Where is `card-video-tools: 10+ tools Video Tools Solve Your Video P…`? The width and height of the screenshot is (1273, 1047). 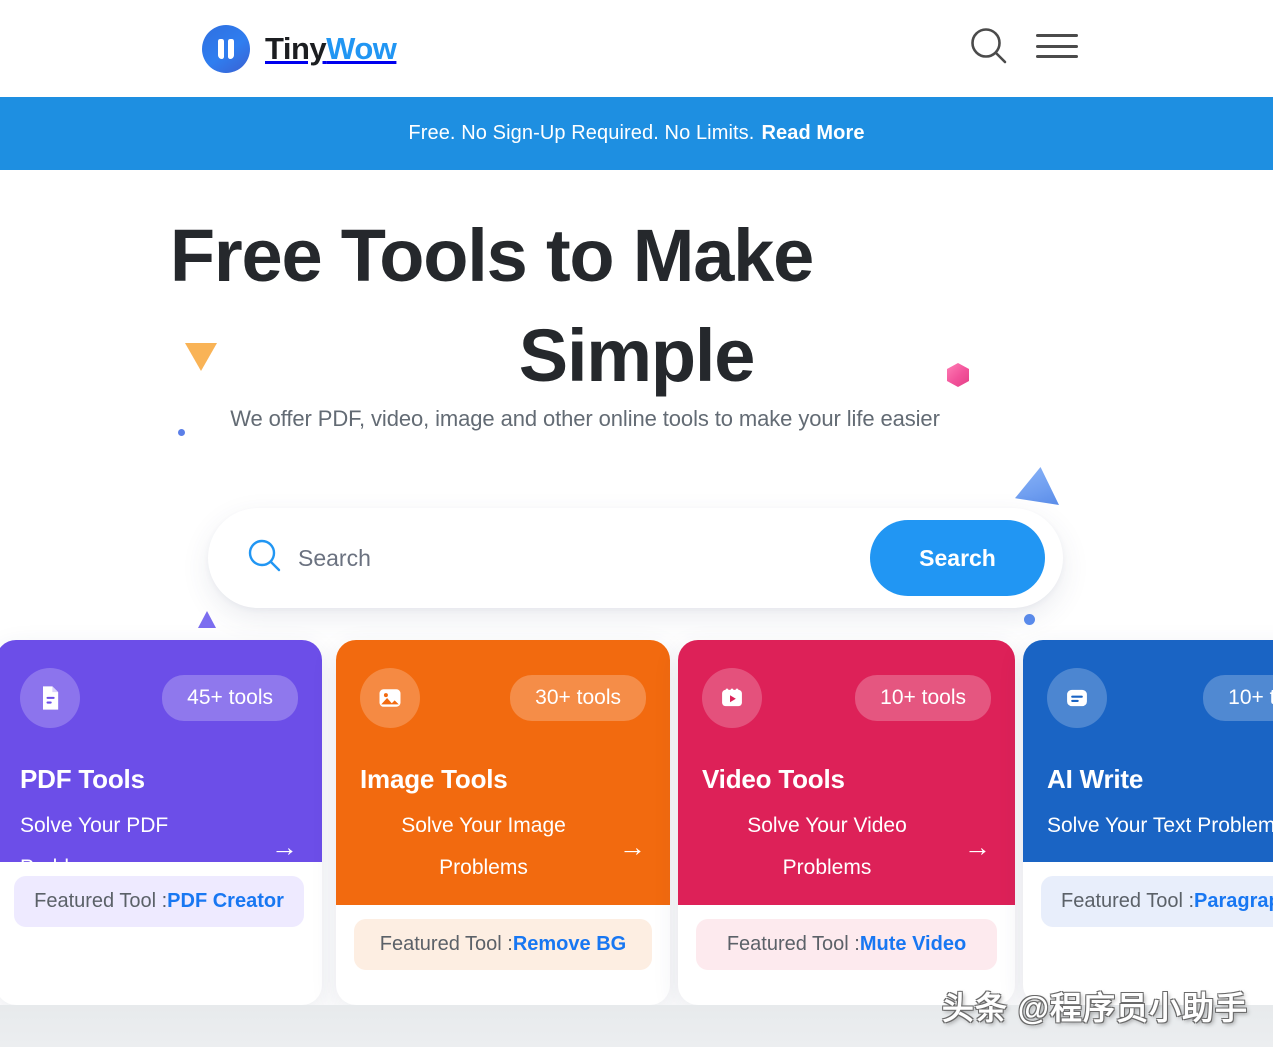
card-video-tools: 10+ tools Video Tools Solve Your Video P… is located at coordinates (846, 822).